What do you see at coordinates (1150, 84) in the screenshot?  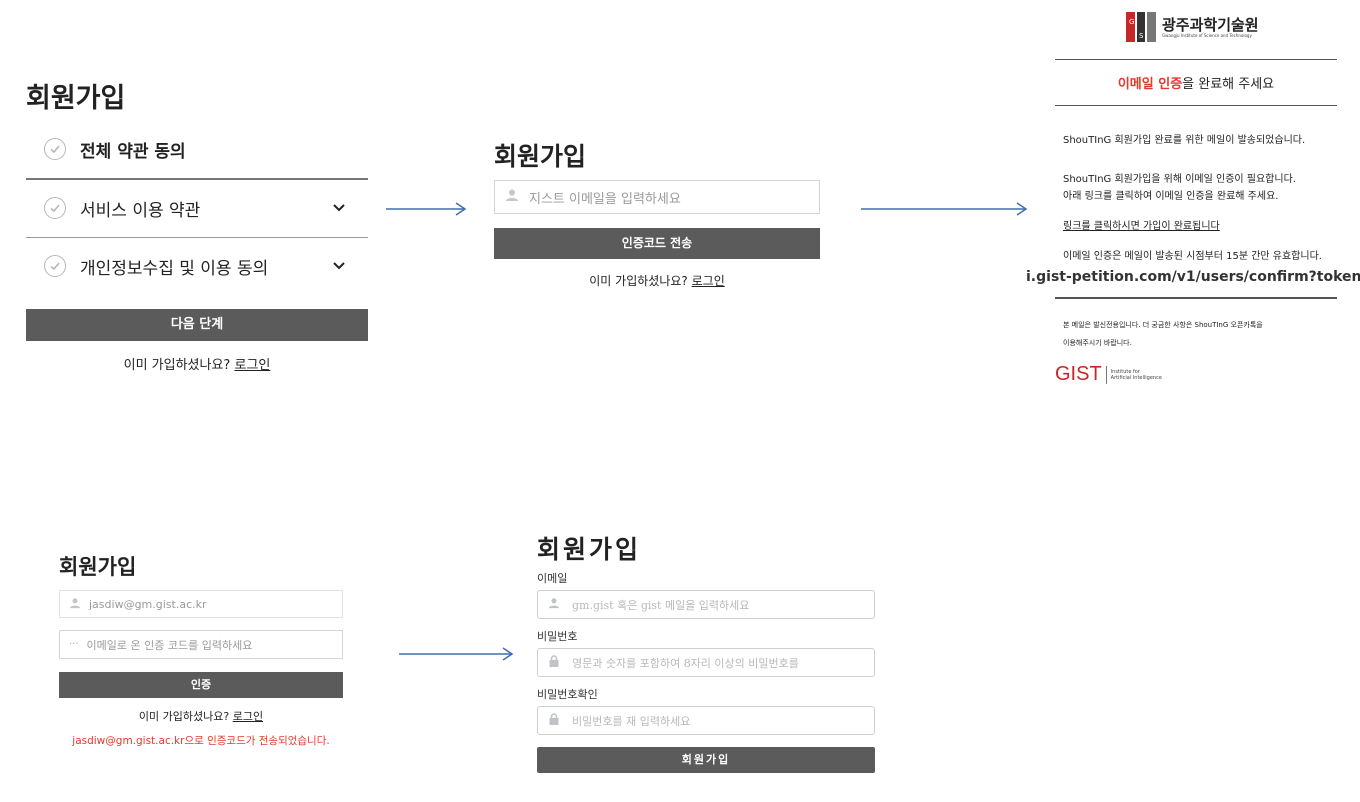 I see `email-header-highlight: 이메일 인증` at bounding box center [1150, 84].